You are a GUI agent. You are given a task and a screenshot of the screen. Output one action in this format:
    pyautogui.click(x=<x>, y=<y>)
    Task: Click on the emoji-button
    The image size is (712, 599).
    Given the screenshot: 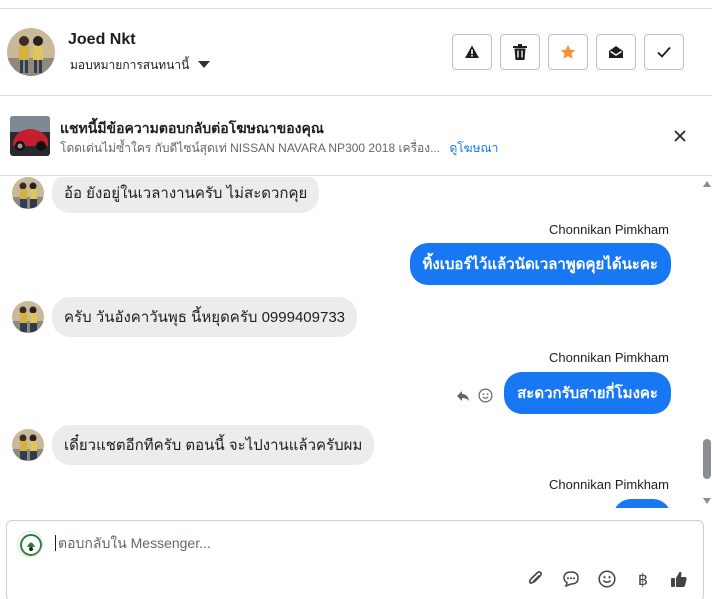 What is the action you would take?
    pyautogui.click(x=607, y=579)
    